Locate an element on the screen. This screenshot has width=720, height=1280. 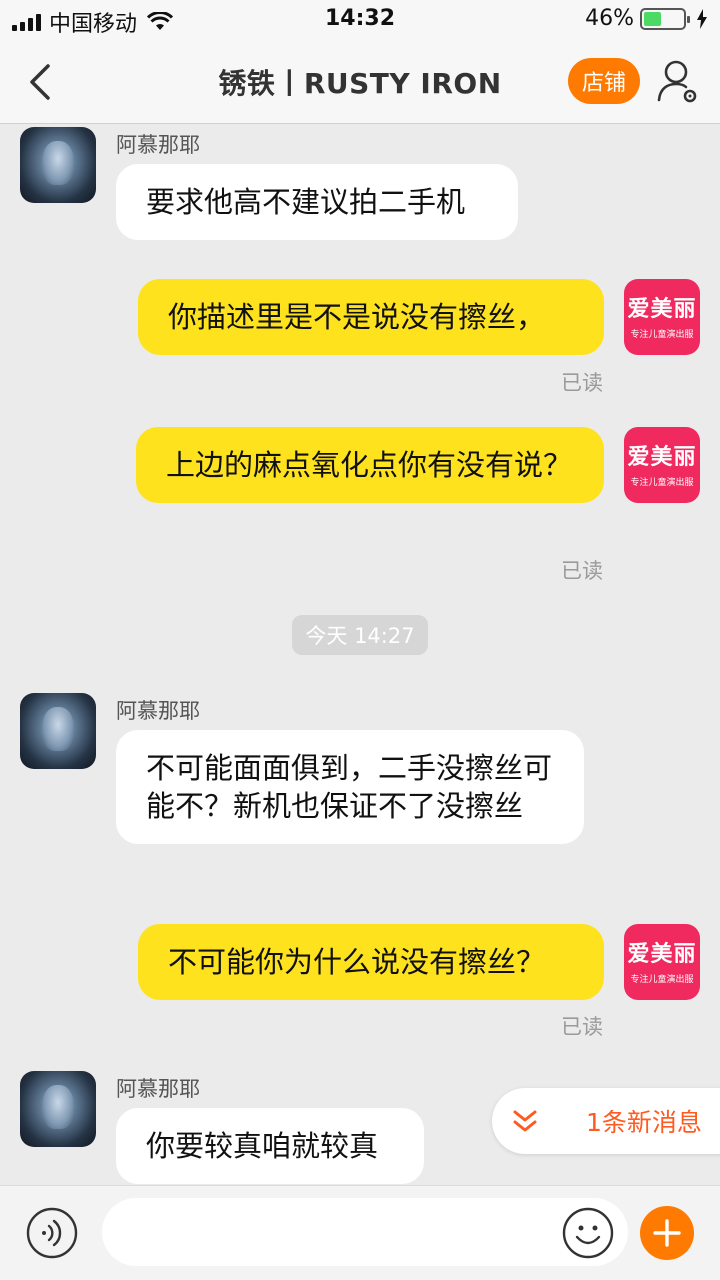
new-message-button: 1条新消息 is located at coordinates (606, 1121).